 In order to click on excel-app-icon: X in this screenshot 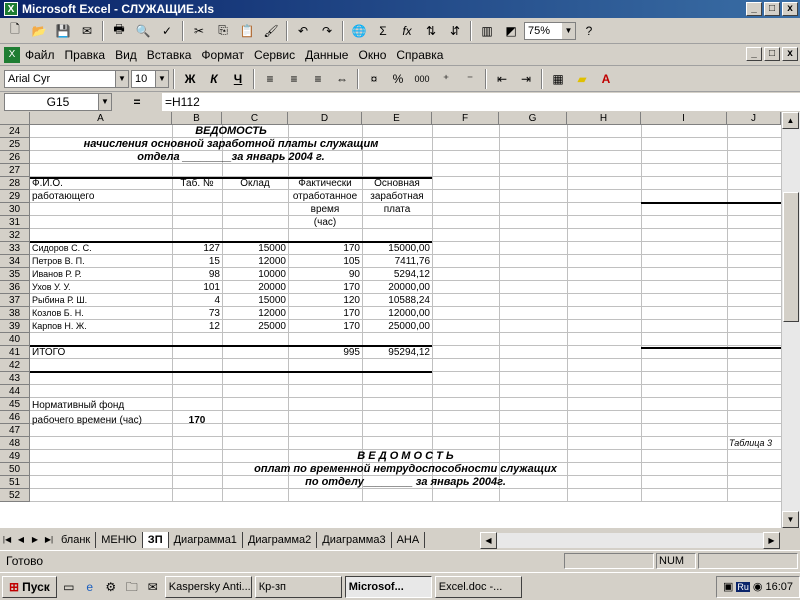, I will do `click(11, 9)`.